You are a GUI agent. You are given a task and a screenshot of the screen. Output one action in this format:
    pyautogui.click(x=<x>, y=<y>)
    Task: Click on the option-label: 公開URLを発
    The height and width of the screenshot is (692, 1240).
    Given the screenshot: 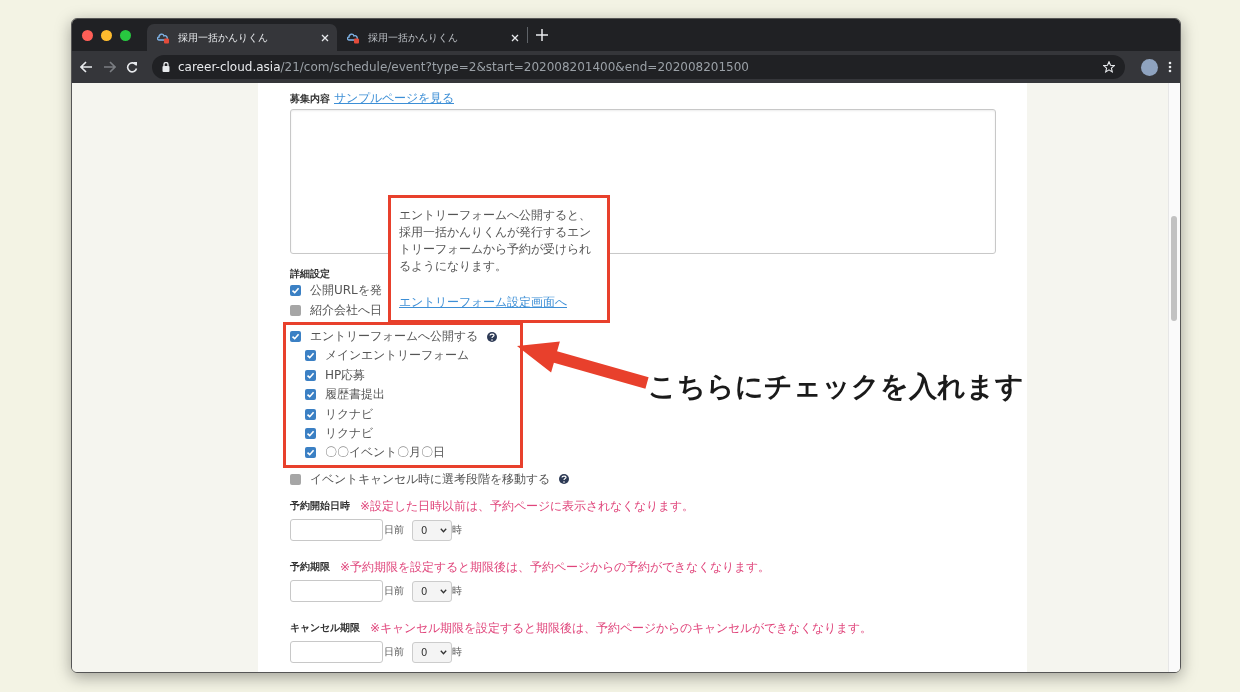 What is the action you would take?
    pyautogui.click(x=346, y=291)
    